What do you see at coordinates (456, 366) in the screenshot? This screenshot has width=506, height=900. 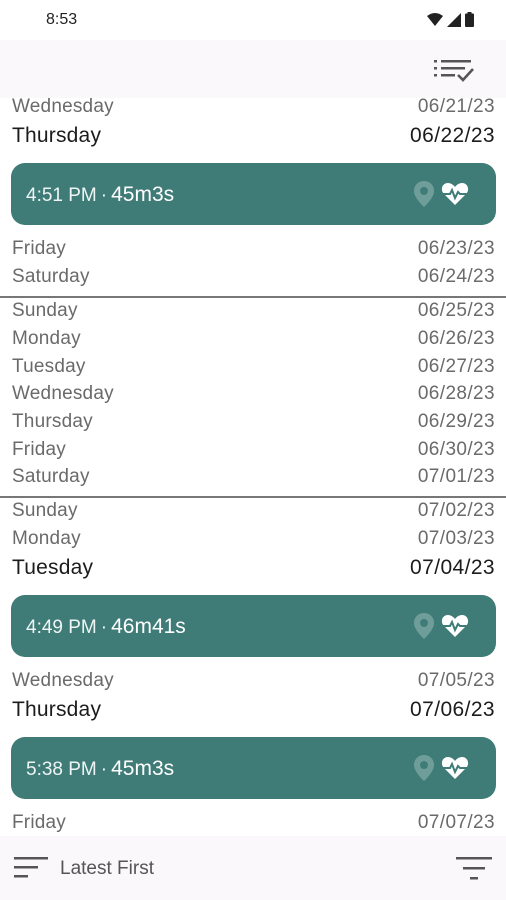 I see `day-date: 06/27/23` at bounding box center [456, 366].